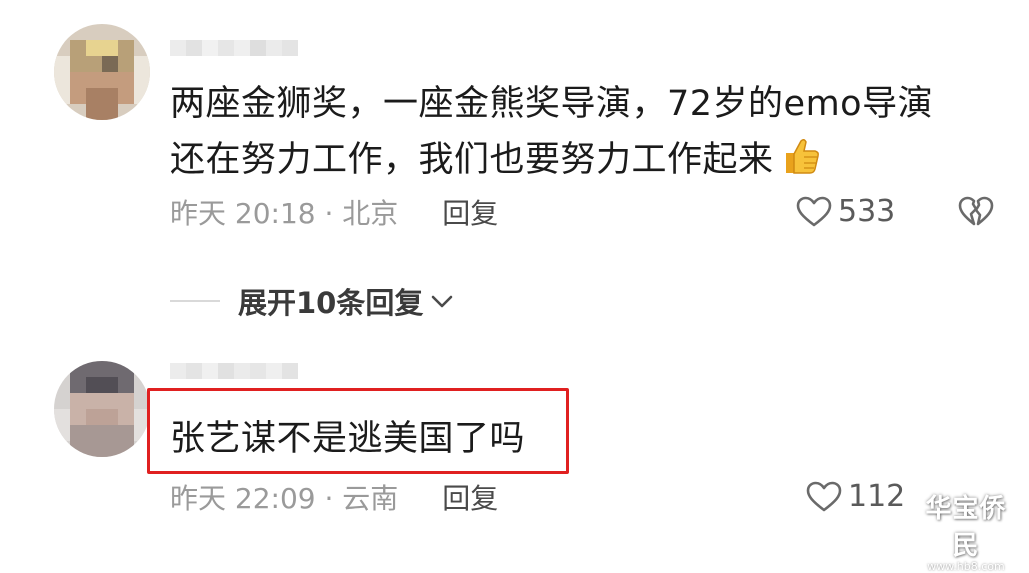  I want to click on comment-meta: 昨天 22:09 · 云南 回复, so click(334, 497).